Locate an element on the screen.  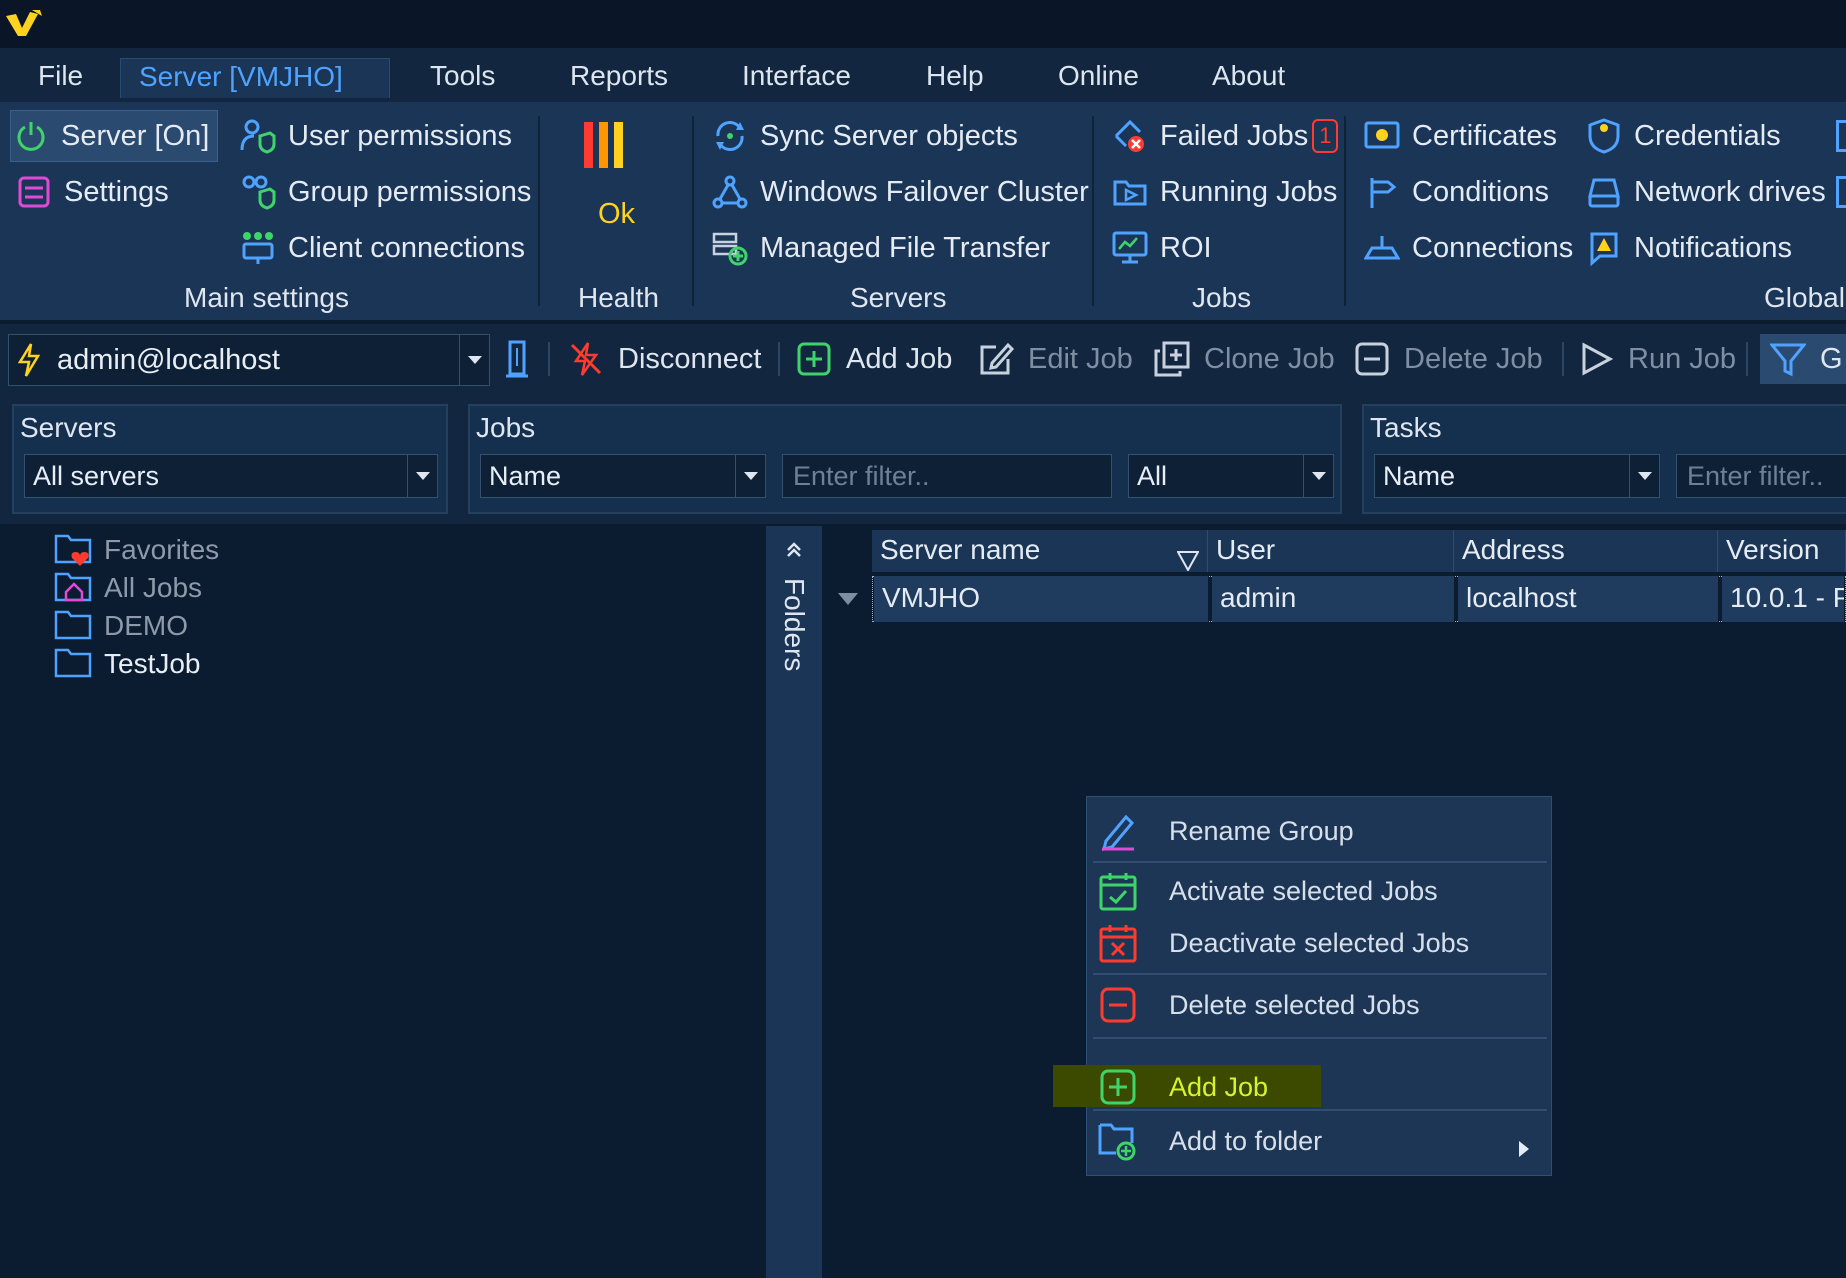
jobs-filter-input: Enter filter.. is located at coordinates (947, 476).